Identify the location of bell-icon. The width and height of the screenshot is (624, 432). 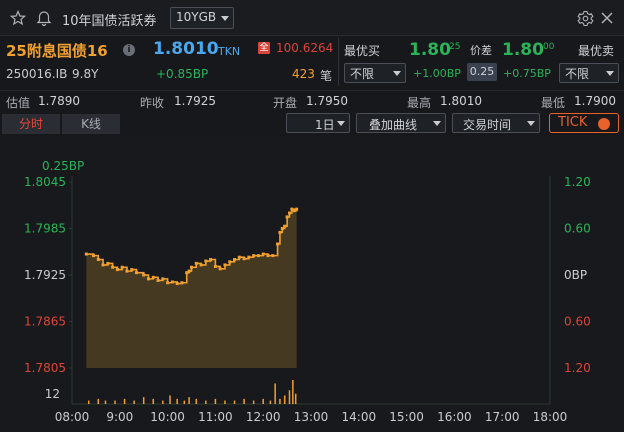
(44, 17).